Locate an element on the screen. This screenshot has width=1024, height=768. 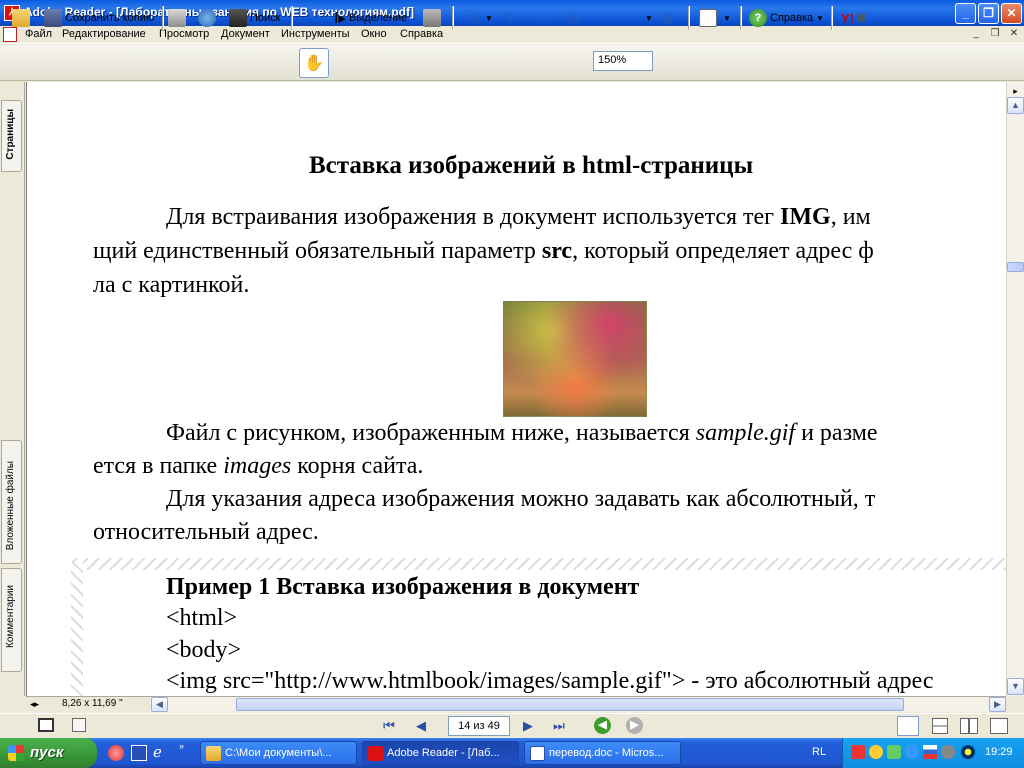
filename-text: sample.gif is located at coordinates (745, 433).